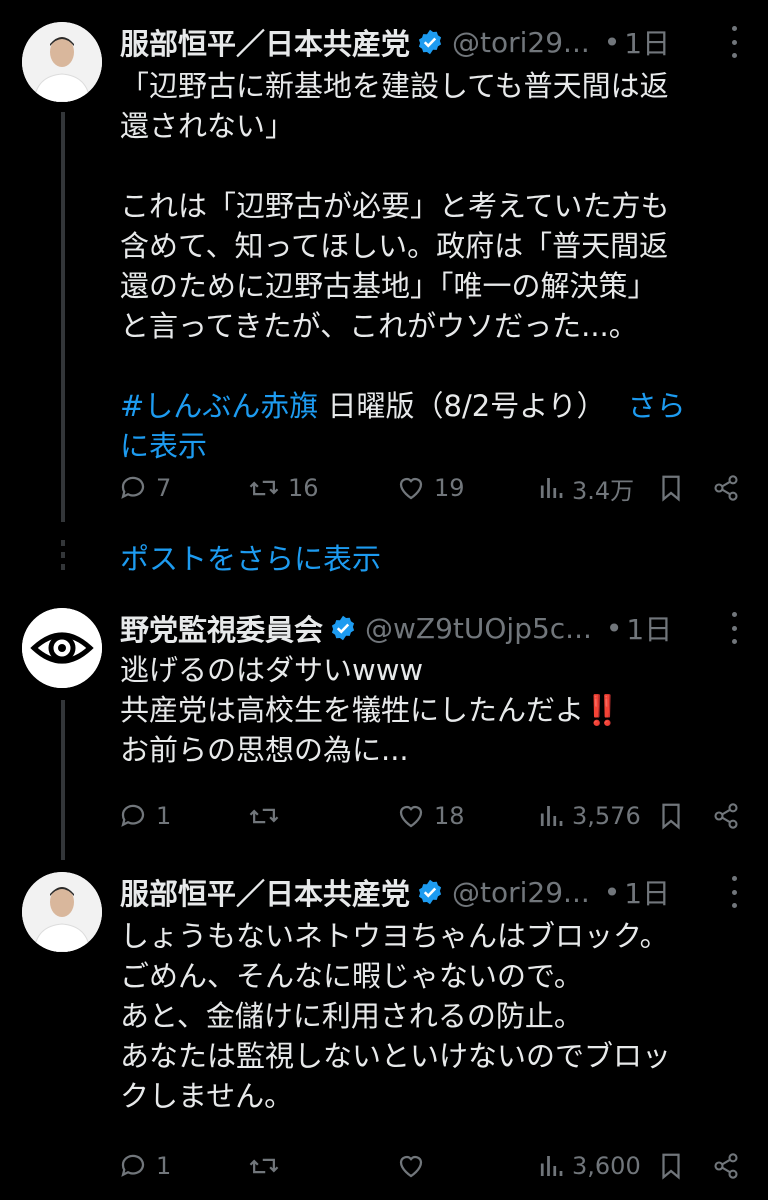 The image size is (768, 1200). I want to click on repost-button, so click(268, 1166).